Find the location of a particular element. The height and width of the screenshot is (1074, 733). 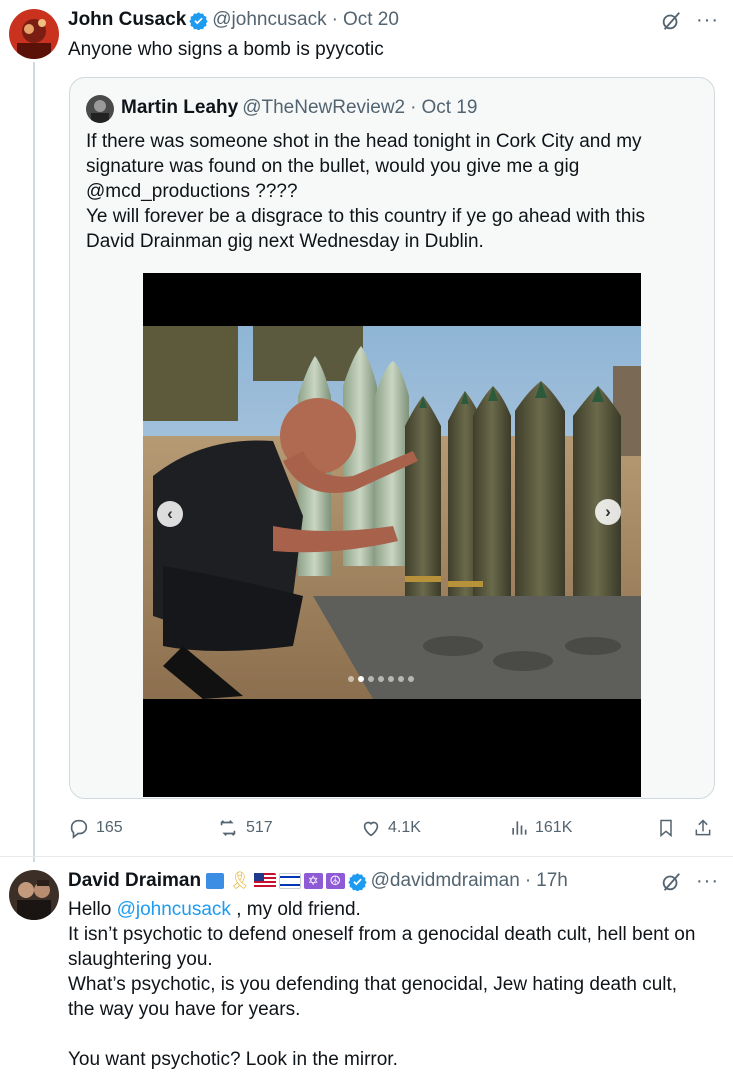

heart-icon is located at coordinates (371, 829).